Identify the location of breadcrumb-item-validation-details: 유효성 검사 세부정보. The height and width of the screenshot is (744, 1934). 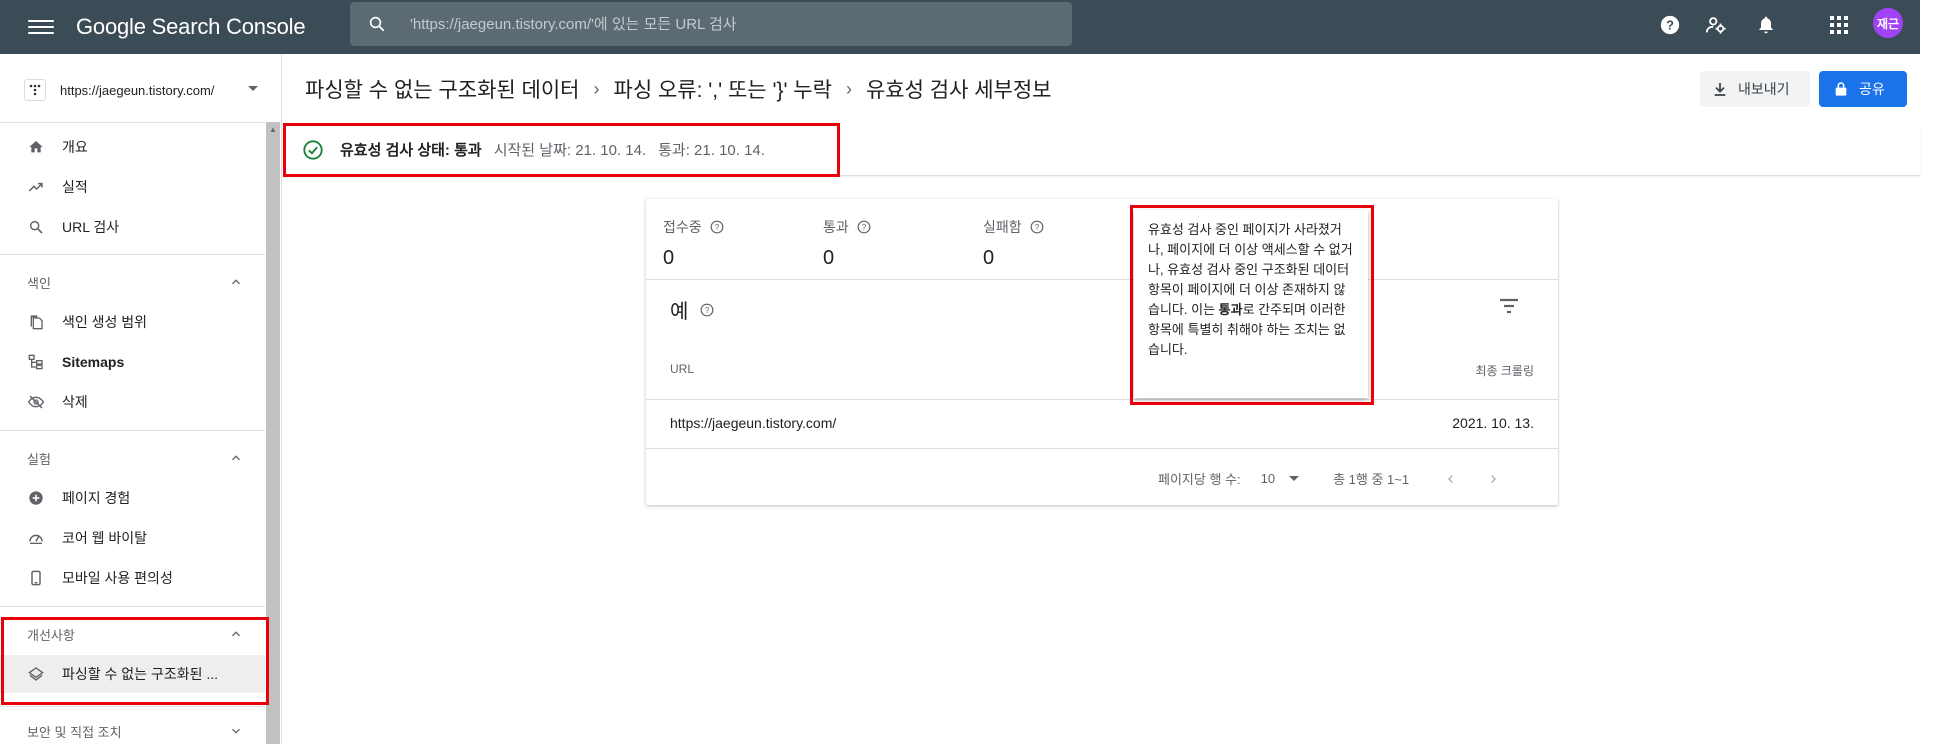
(958, 90).